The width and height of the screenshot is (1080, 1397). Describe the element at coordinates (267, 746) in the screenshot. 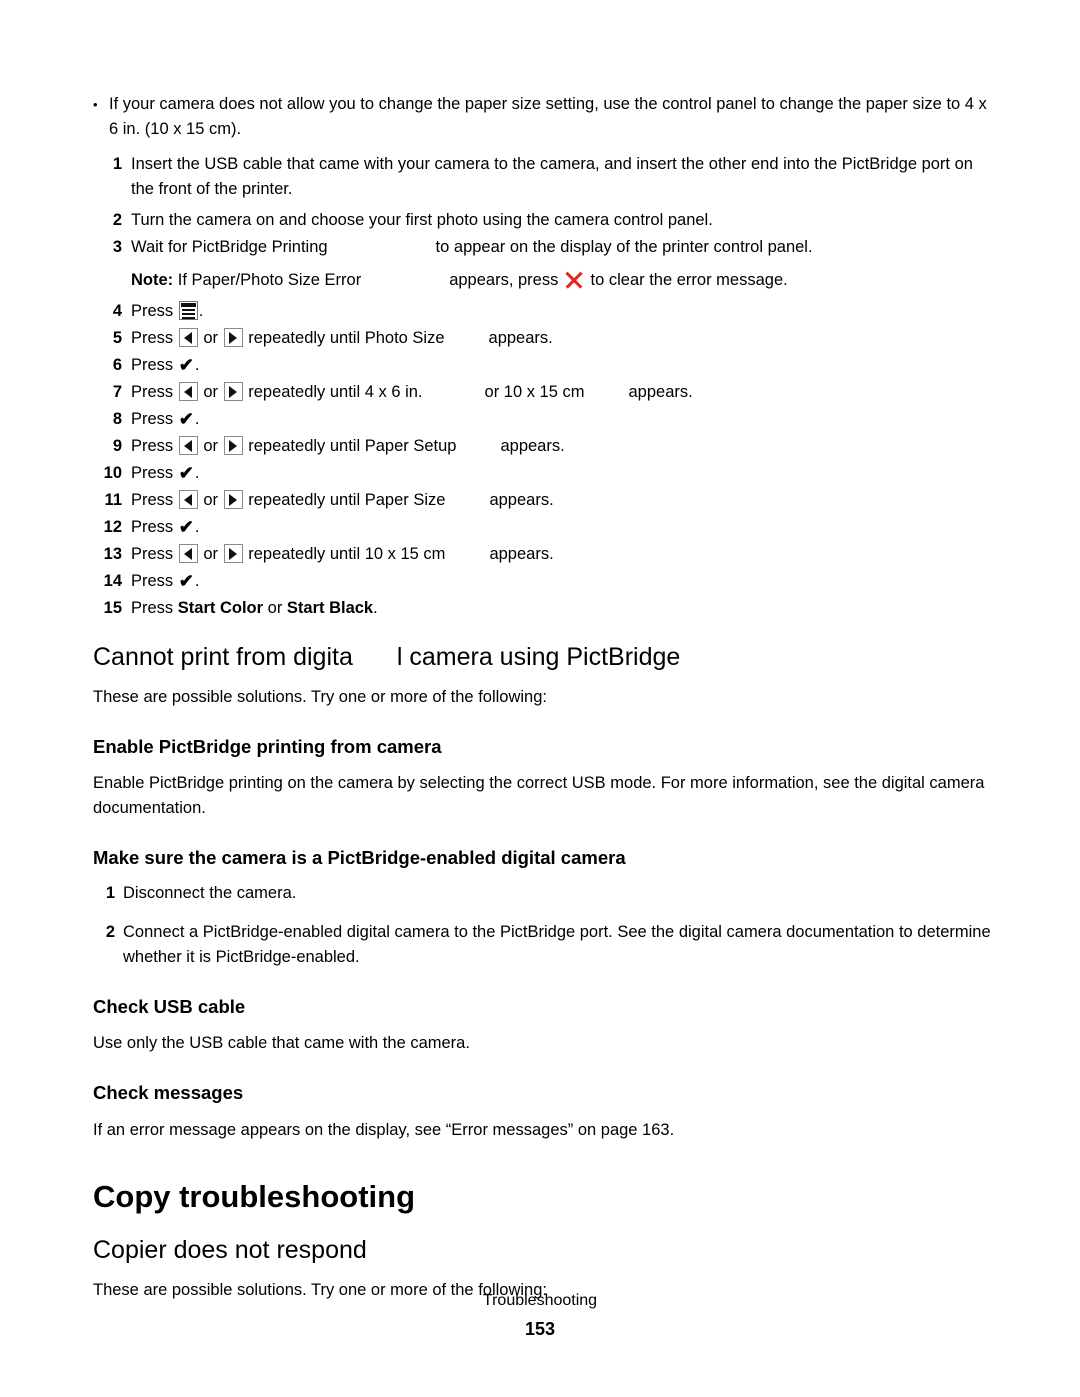

I see `subheading-enable-pictbridge: Enable PictBridge printing from camera` at that location.